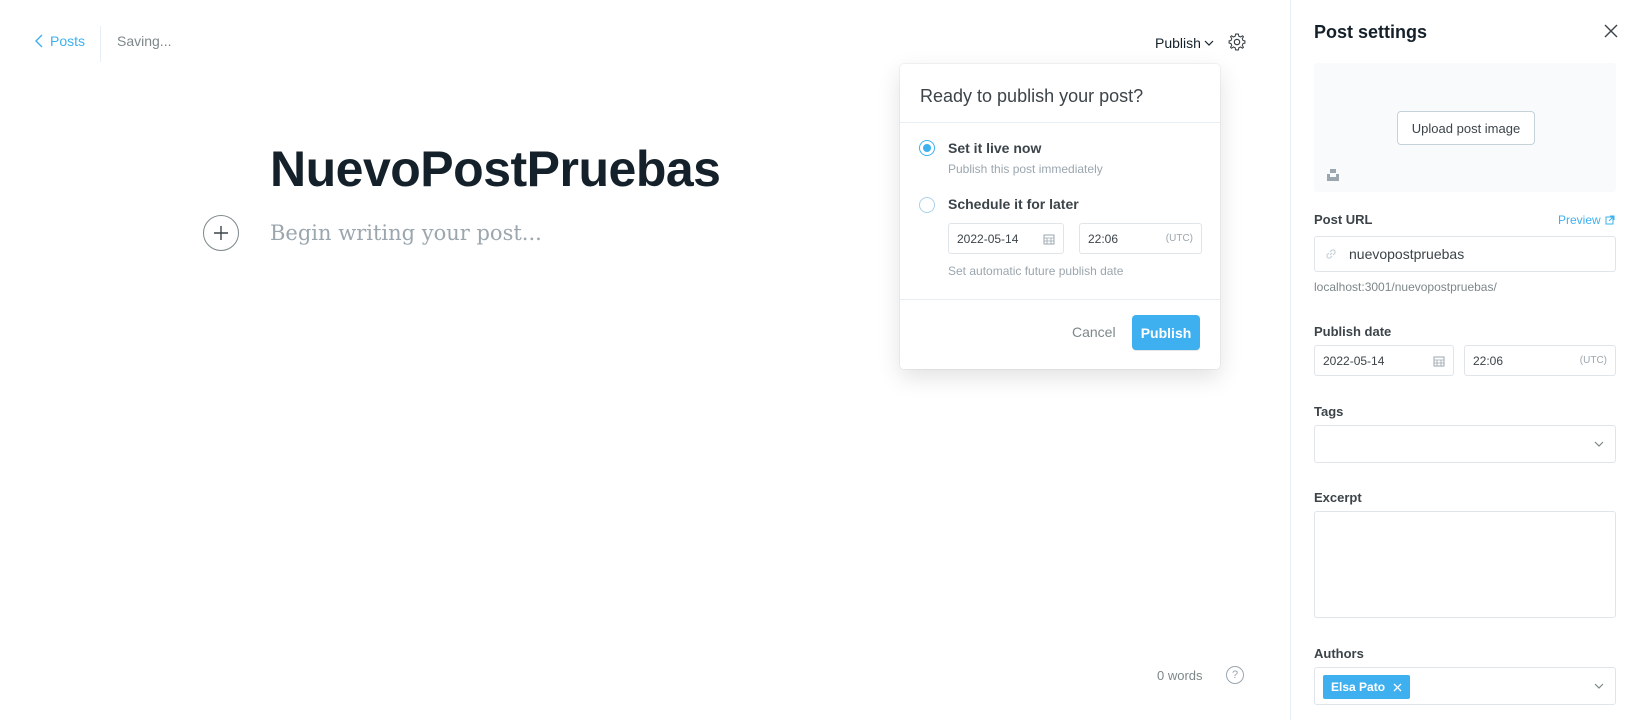 Image resolution: width=1640 pixels, height=720 pixels. Describe the element at coordinates (1397, 687) in the screenshot. I see `remove-icon` at that location.